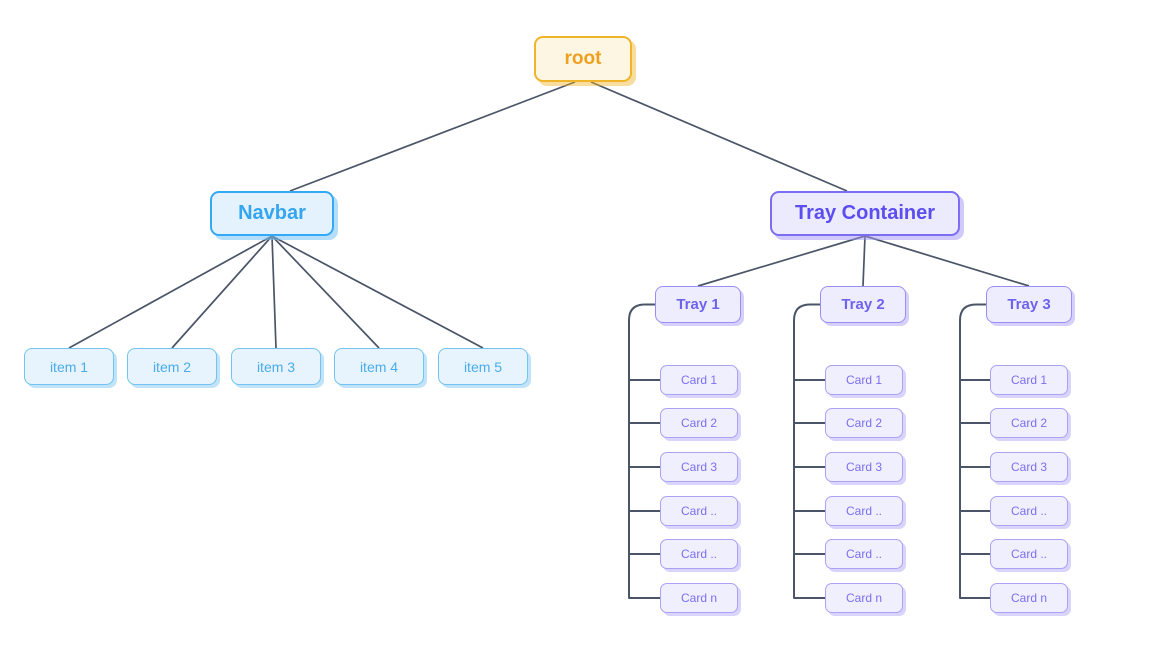 The height and width of the screenshot is (665, 1156). I want to click on tray-container-node-label: Tray Container, so click(865, 213).